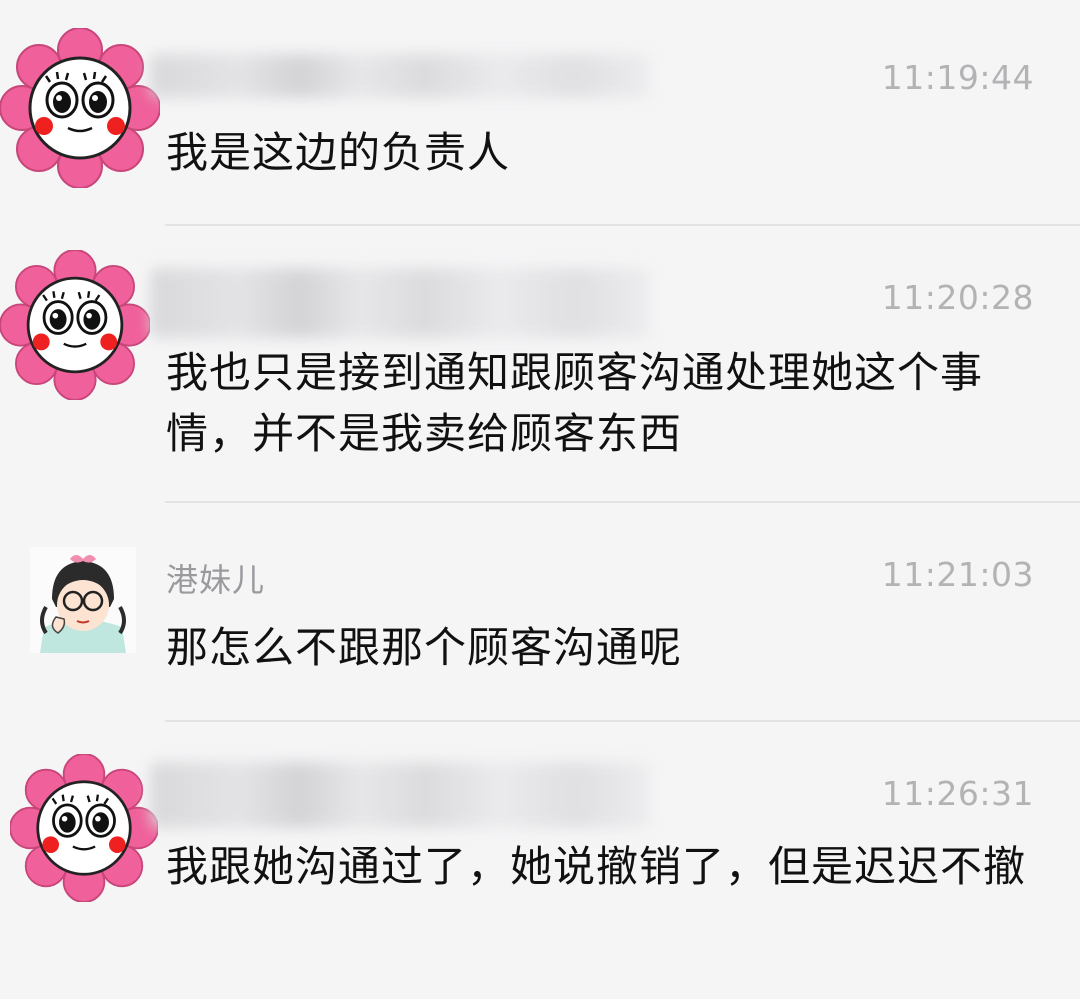  What do you see at coordinates (83, 600) in the screenshot?
I see `girl-cartoon-avatar-icon` at bounding box center [83, 600].